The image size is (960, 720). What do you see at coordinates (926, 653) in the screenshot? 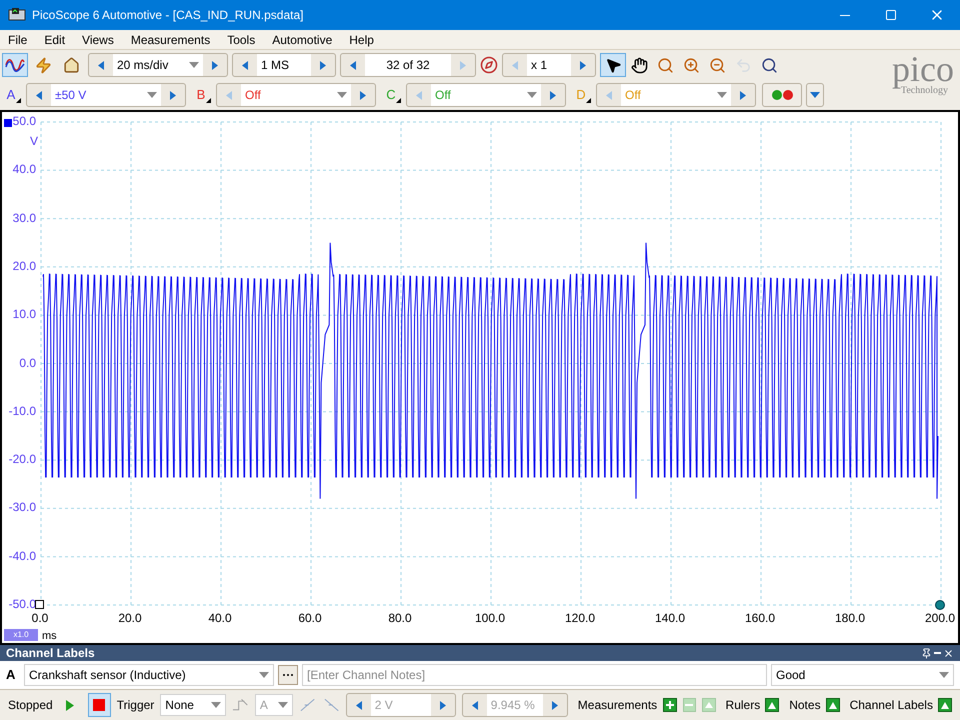
I see `pin-icon` at bounding box center [926, 653].